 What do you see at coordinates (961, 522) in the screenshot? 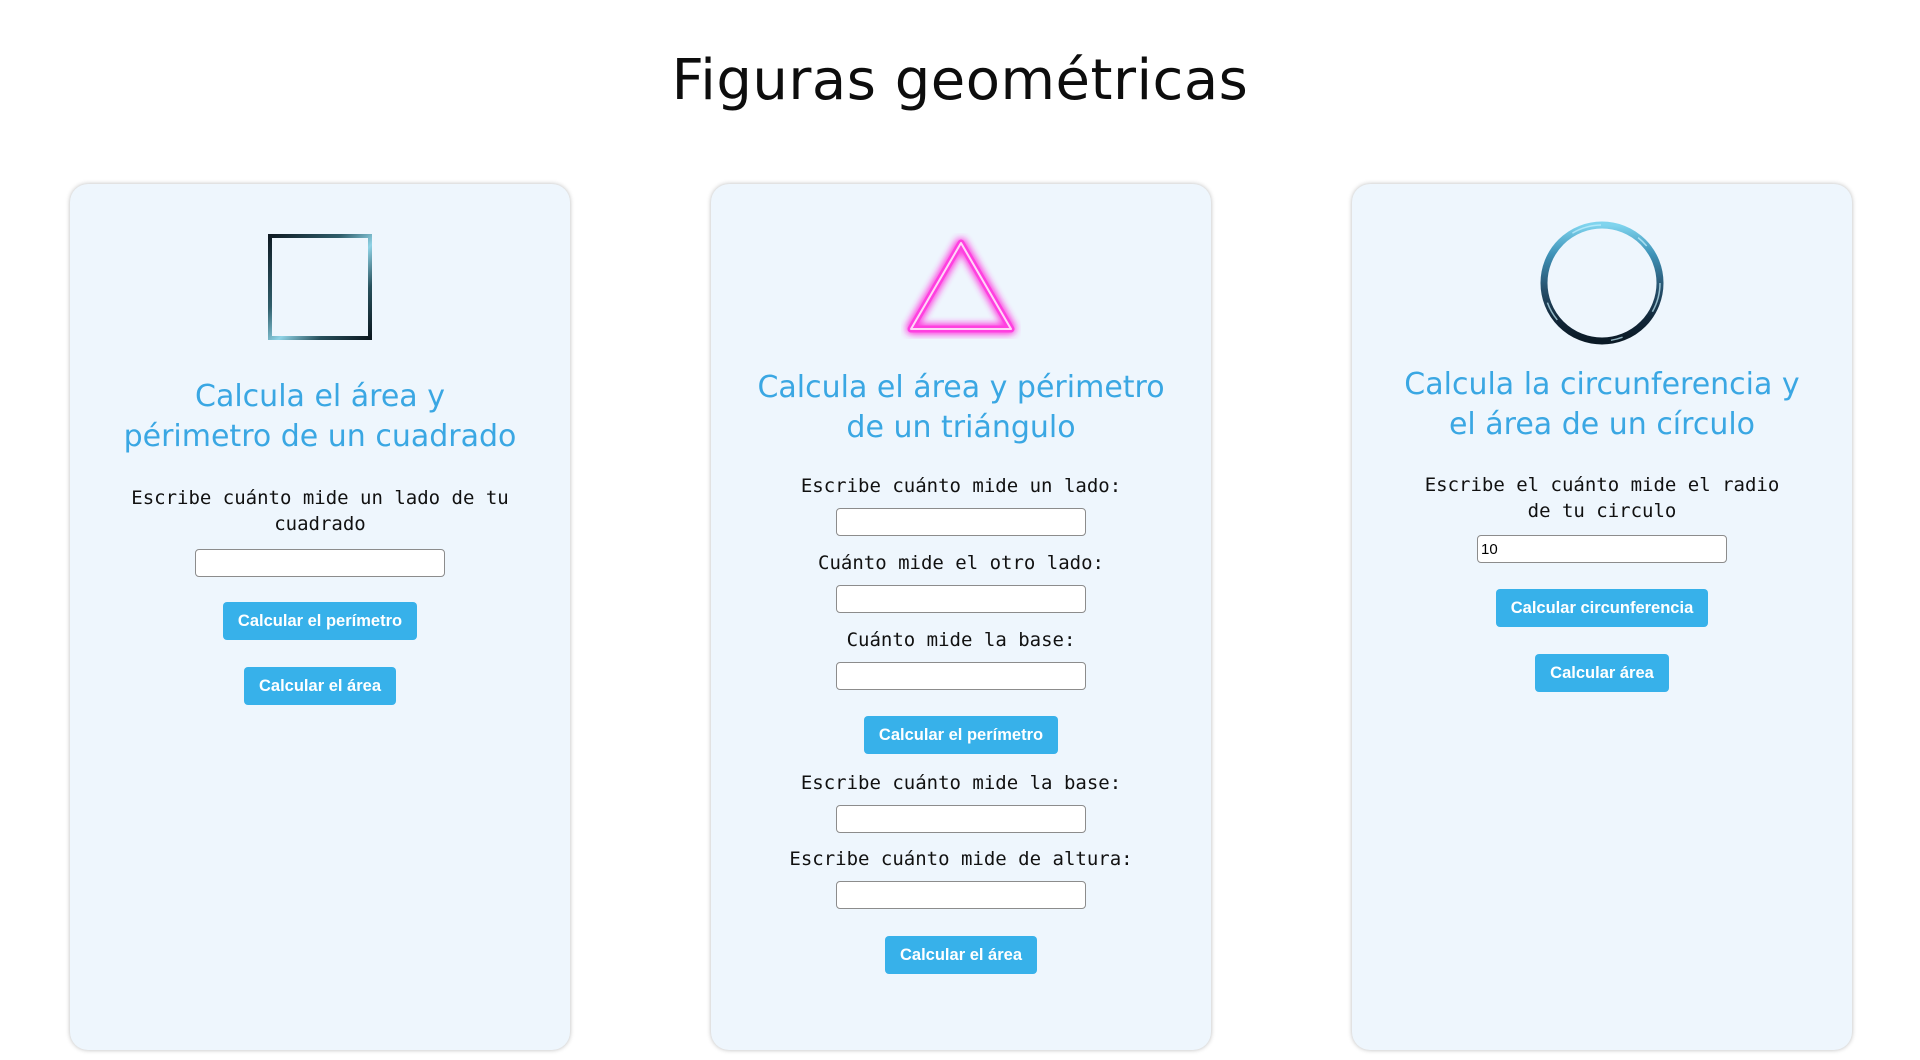
I see `triangle-side1-input` at bounding box center [961, 522].